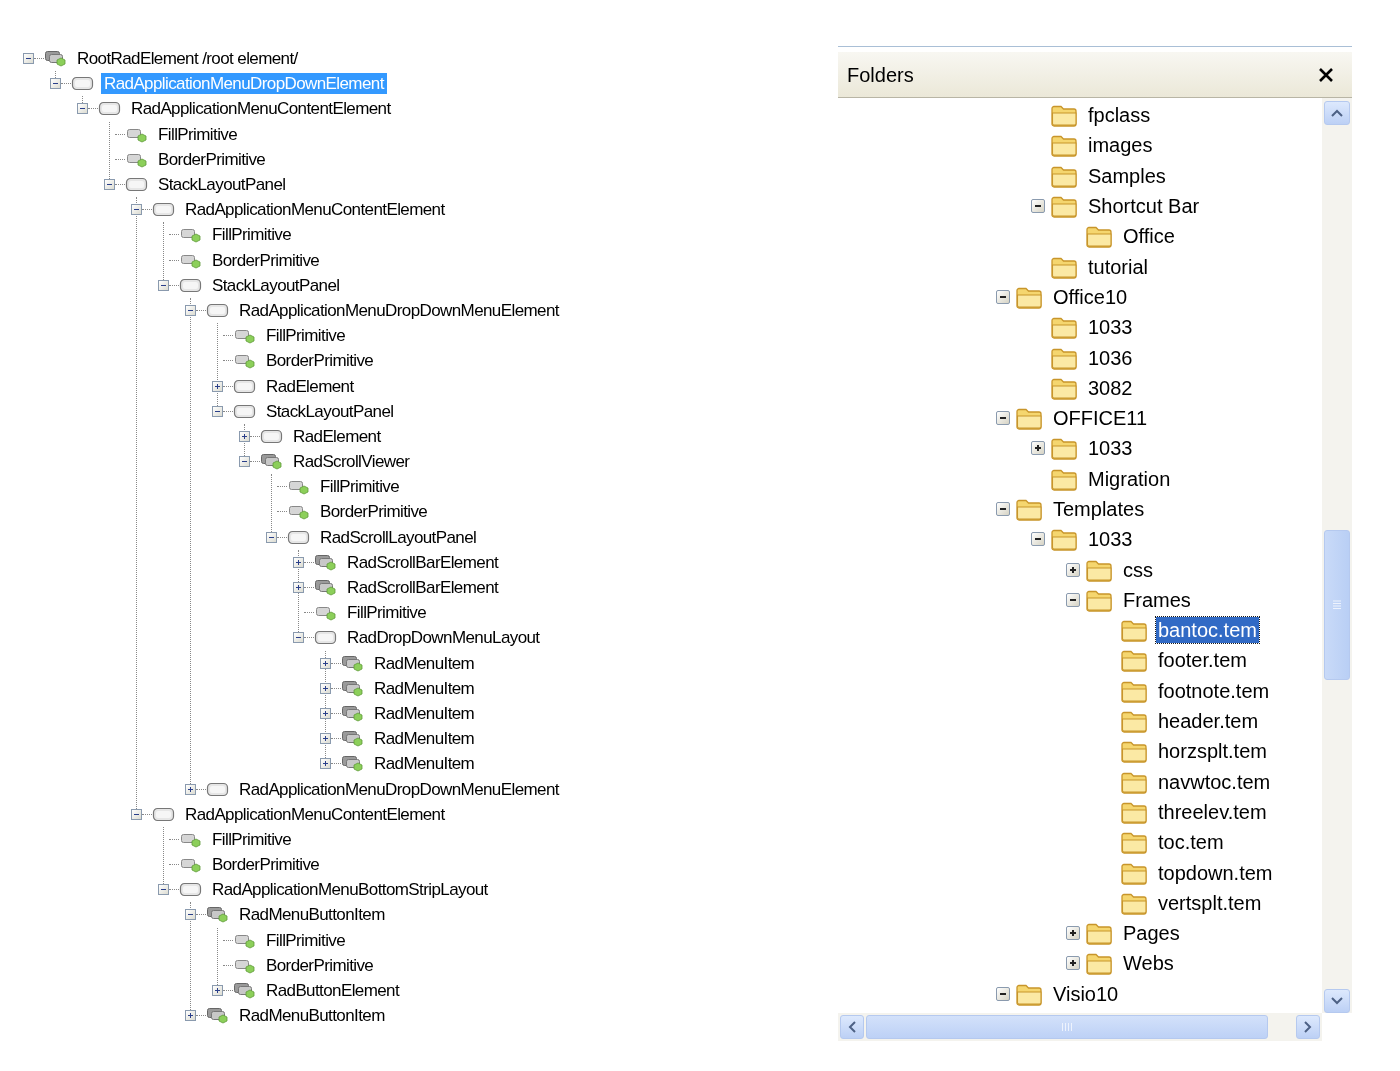  I want to click on folder-label: bantoc.tem, so click(1207, 630).